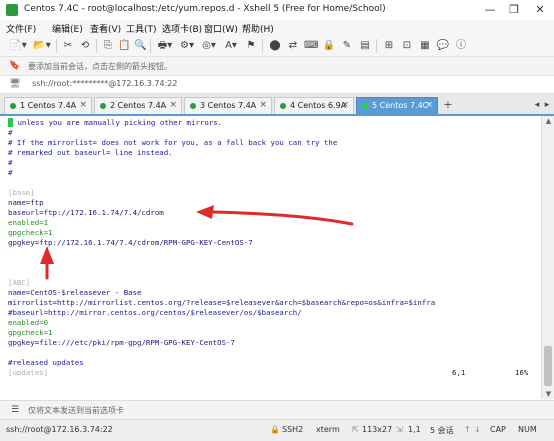 Image resolution: width=554 pixels, height=441 pixels. Describe the element at coordinates (28, 222) in the screenshot. I see `terminal-line: enabled=1` at that location.